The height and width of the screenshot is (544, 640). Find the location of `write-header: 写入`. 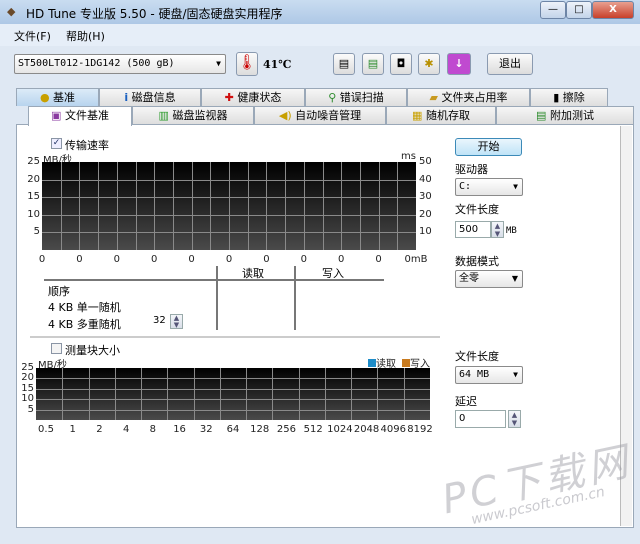

write-header: 写入 is located at coordinates (333, 273).